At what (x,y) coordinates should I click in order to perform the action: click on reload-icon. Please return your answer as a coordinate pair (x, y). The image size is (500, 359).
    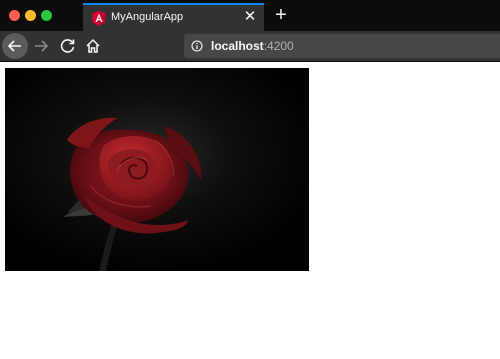
    Looking at the image, I should click on (67, 46).